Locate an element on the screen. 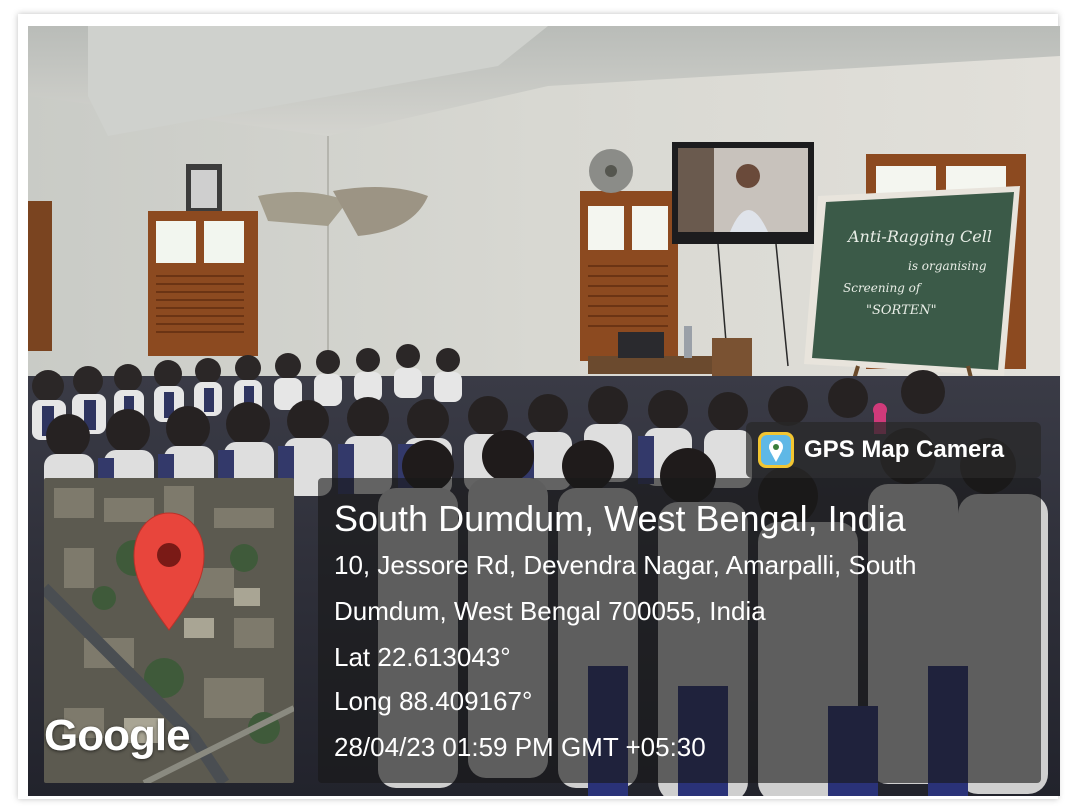 The image size is (1068, 811). board-line-1: Anti-Ragging Cell is located at coordinates (919, 236).